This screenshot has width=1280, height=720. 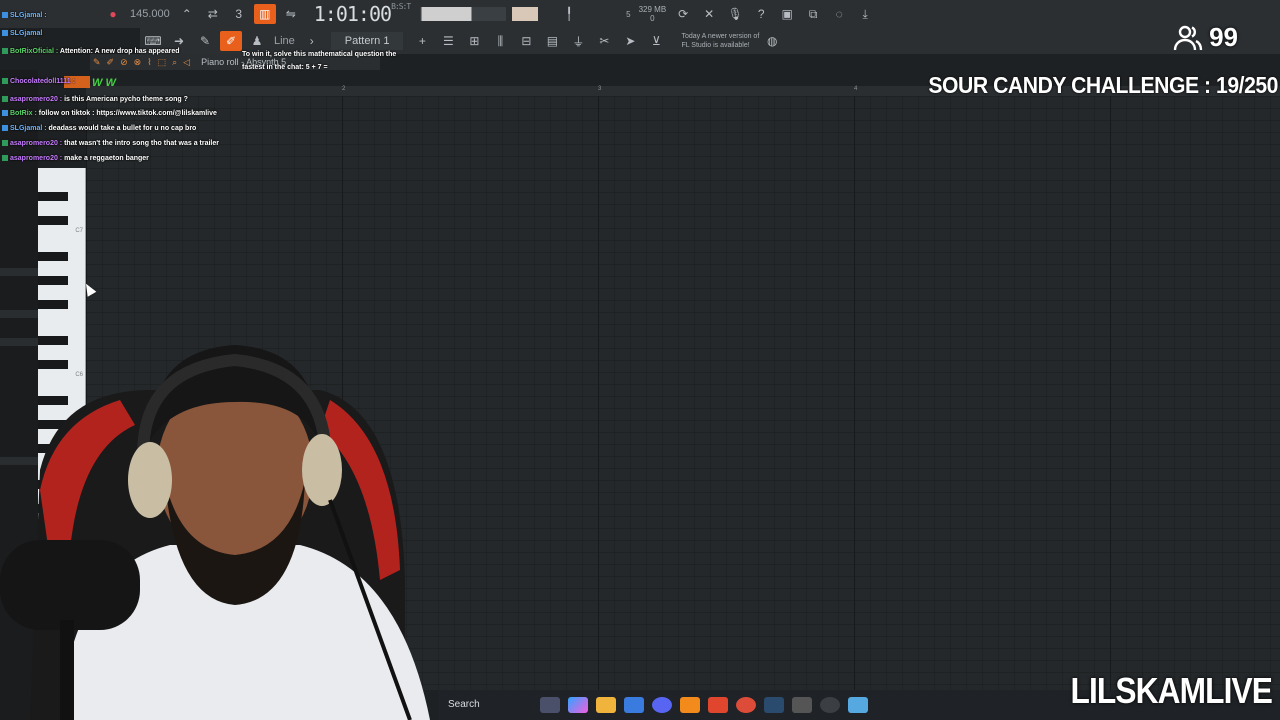 I want to click on taskbar-search: Search, so click(x=490, y=705).